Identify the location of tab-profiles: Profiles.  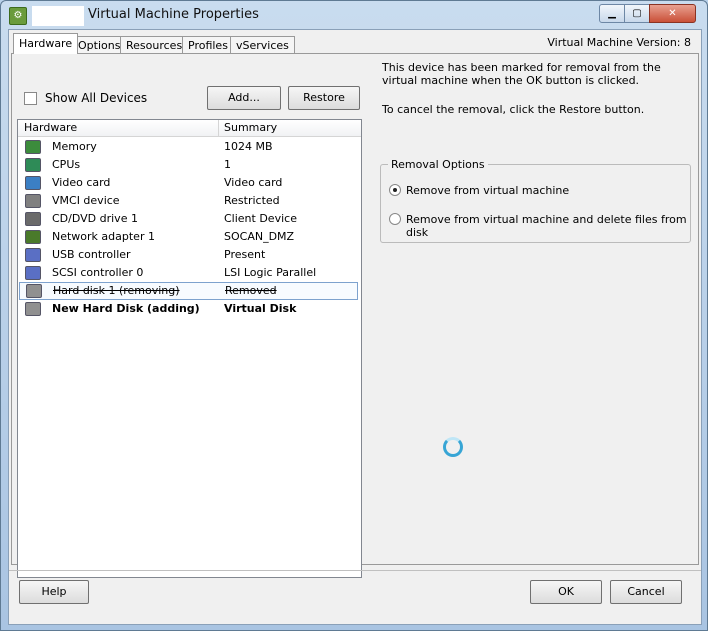
(208, 45).